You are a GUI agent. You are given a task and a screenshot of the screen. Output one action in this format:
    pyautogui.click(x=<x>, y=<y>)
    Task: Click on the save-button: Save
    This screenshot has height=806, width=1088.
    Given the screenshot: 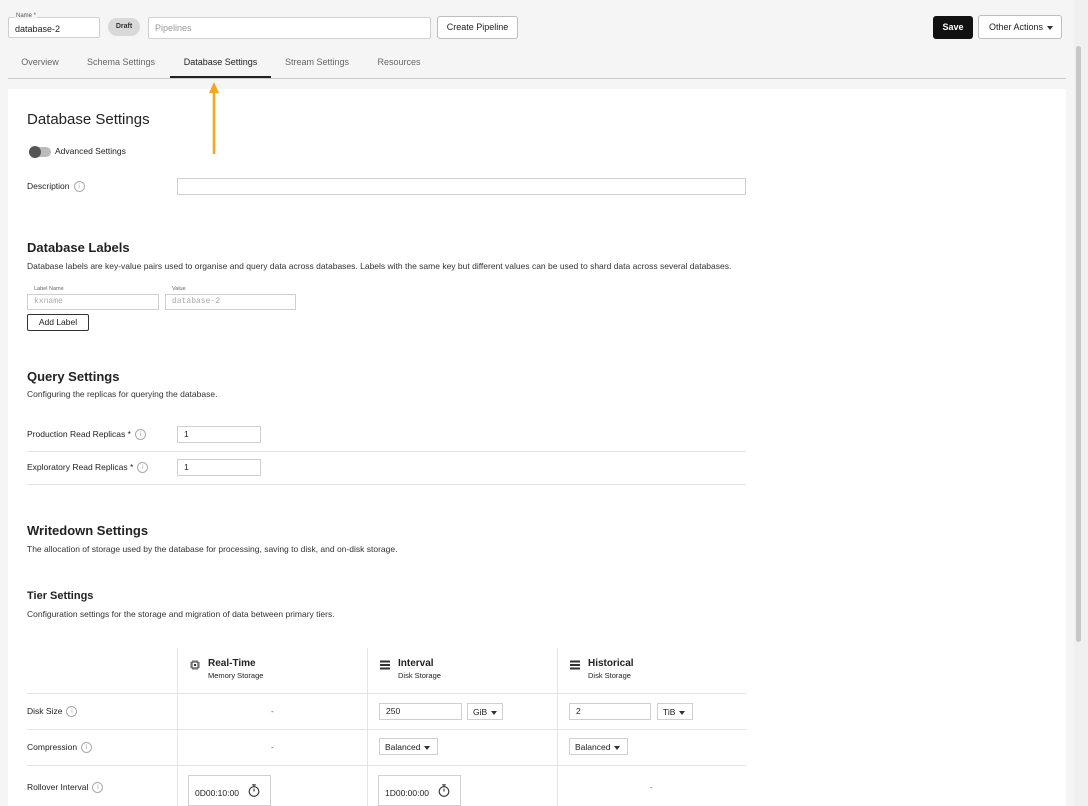 What is the action you would take?
    pyautogui.click(x=953, y=27)
    